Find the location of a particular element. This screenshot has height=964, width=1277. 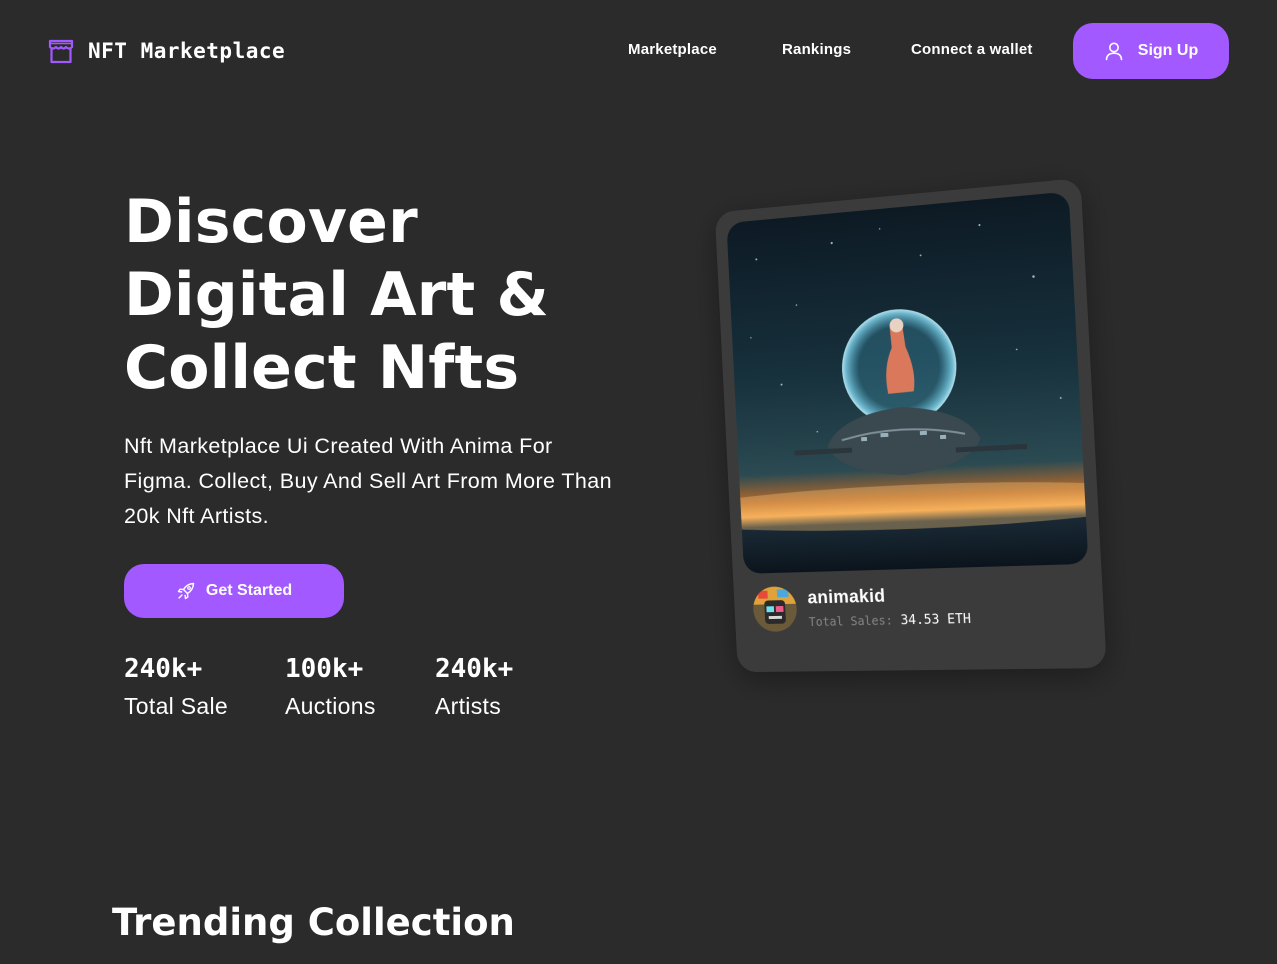

get-started-label: Get Started is located at coordinates (249, 591).